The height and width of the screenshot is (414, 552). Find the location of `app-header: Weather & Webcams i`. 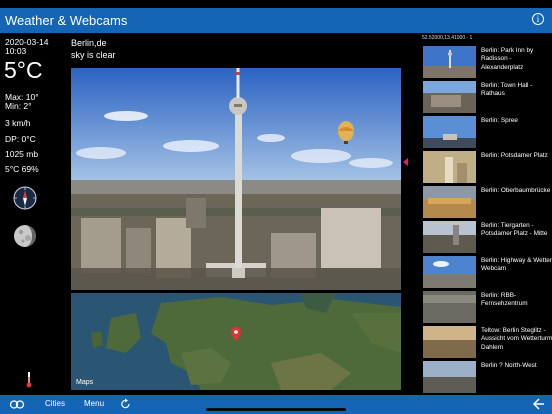

app-header: Weather & Webcams i is located at coordinates (276, 20).